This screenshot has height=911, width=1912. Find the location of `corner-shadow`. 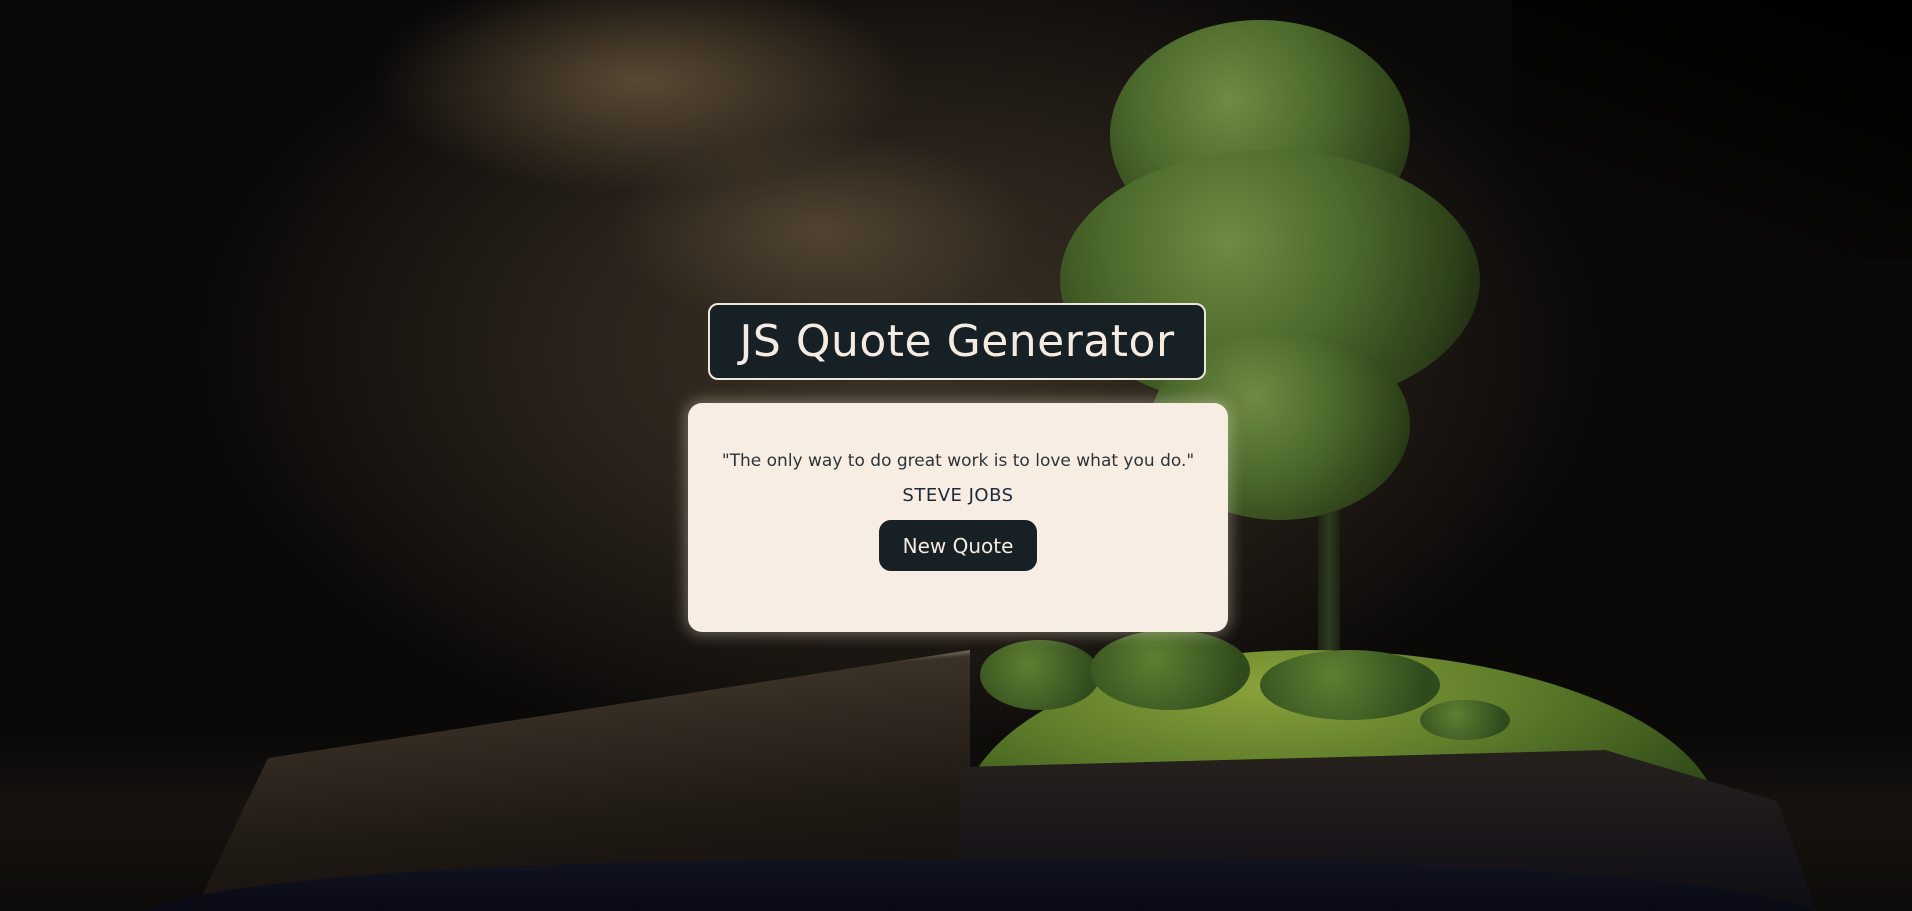

corner-shadow is located at coordinates (1712, 130).